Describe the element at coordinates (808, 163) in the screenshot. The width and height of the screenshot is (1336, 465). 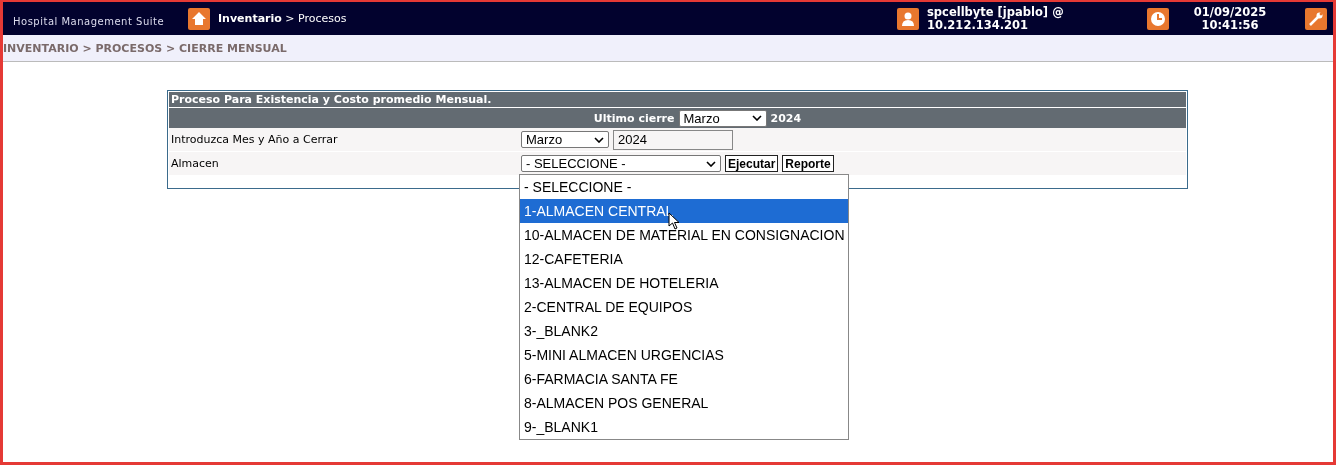
I see `action-button: Reporte` at that location.